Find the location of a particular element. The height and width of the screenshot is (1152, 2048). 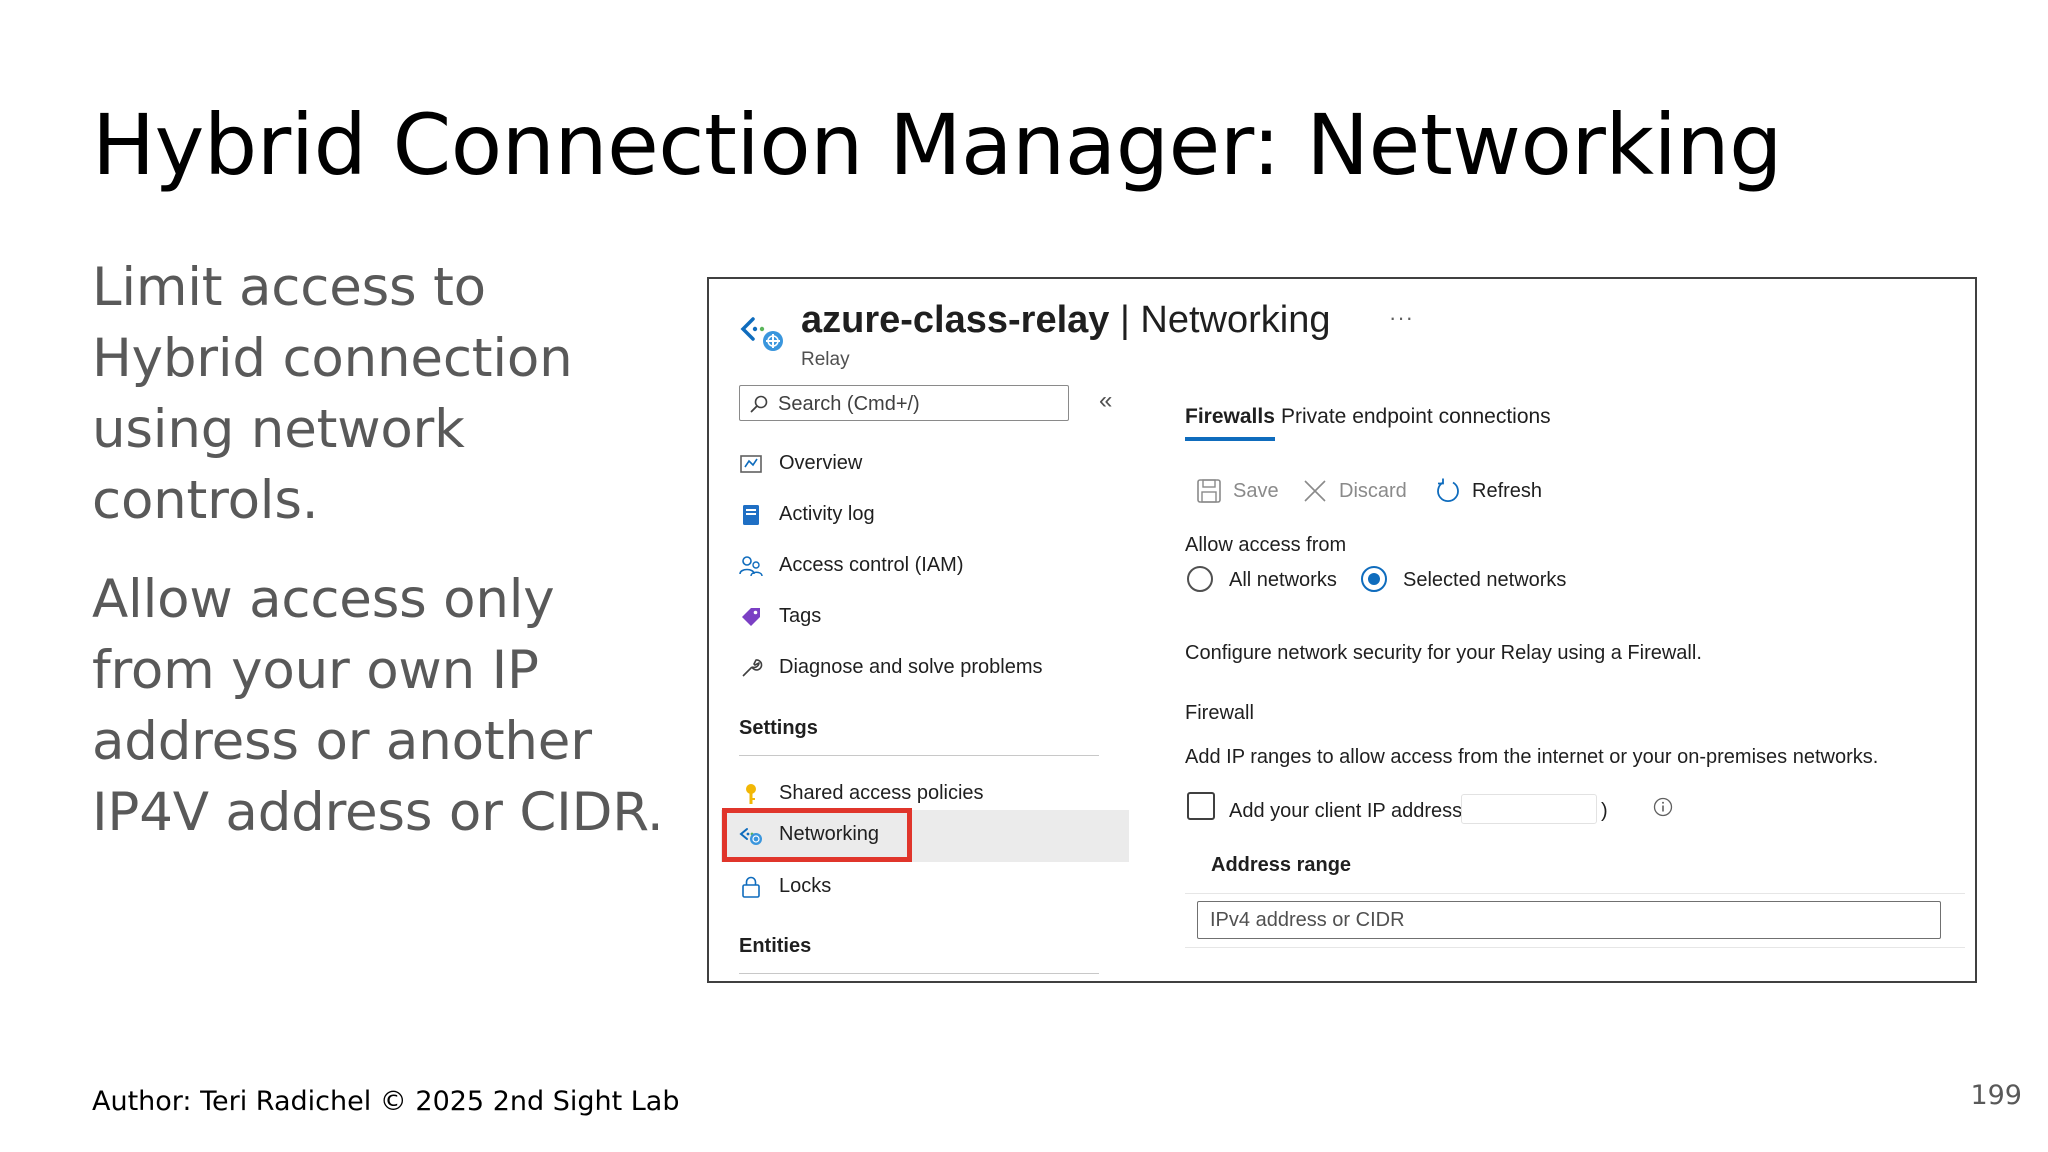

blade-title: azure-class-relay | Networking is located at coordinates (1066, 320).